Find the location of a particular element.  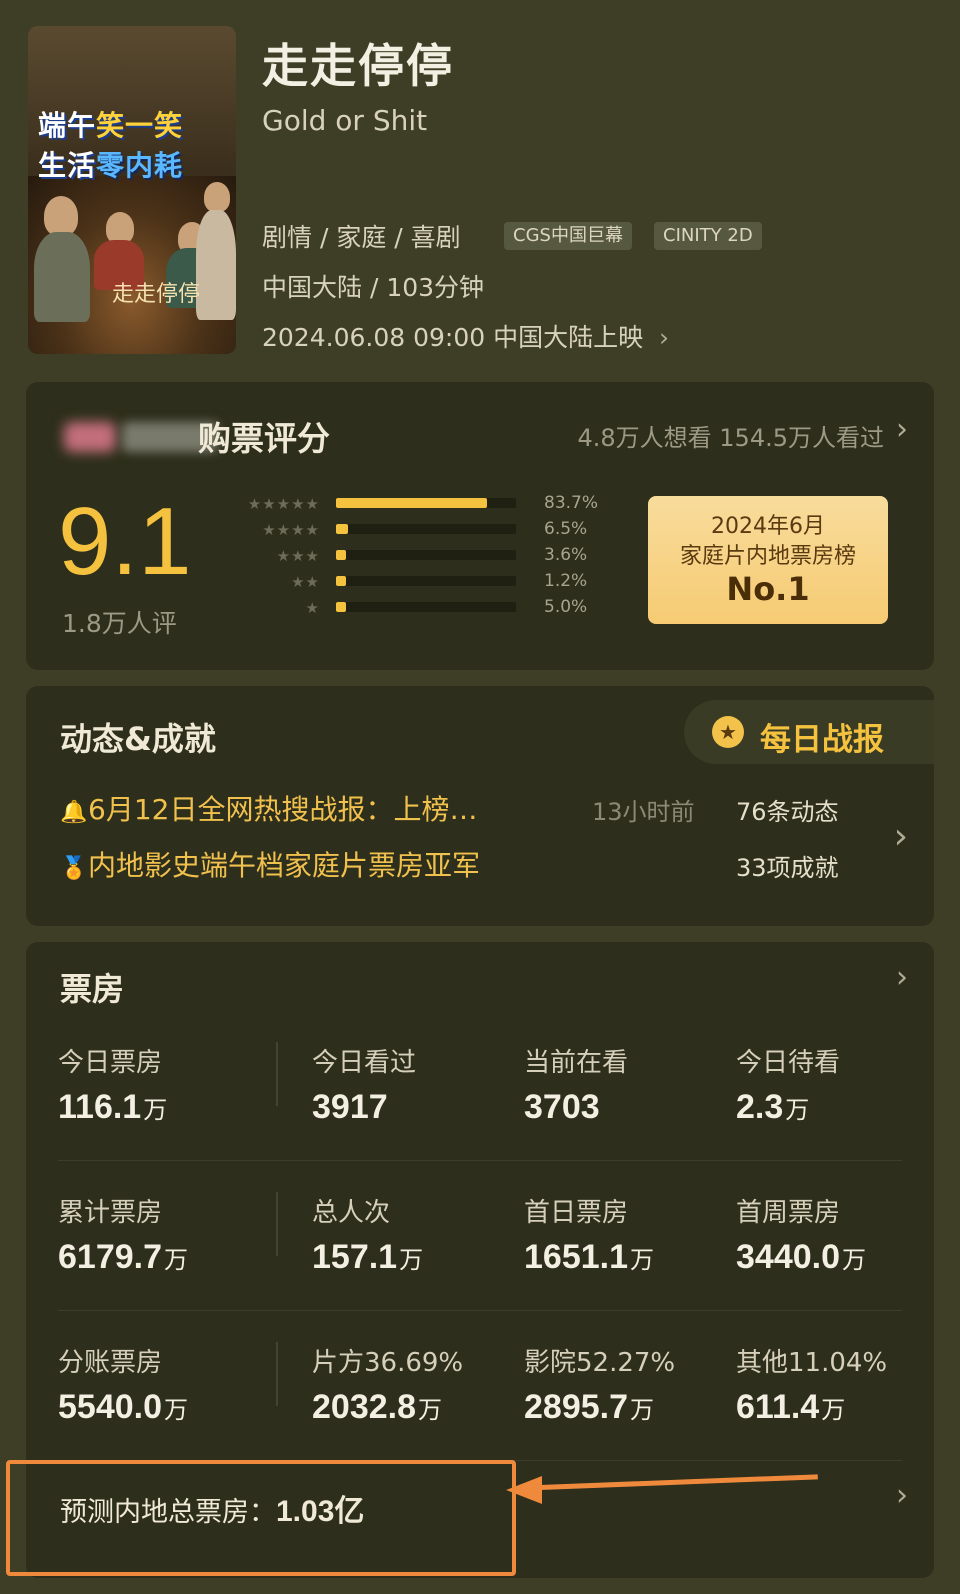

movie-english-title: Gold or Shit is located at coordinates (345, 120).